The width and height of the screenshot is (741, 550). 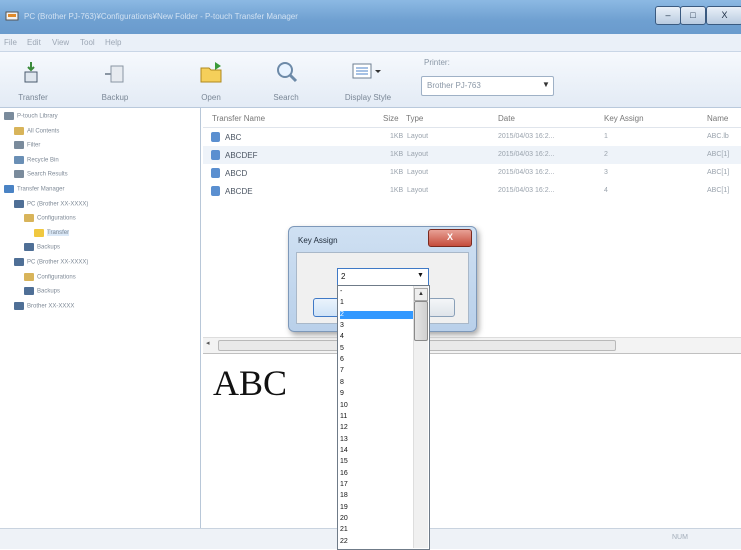 I want to click on tree-node: Search Results, so click(x=41, y=174).